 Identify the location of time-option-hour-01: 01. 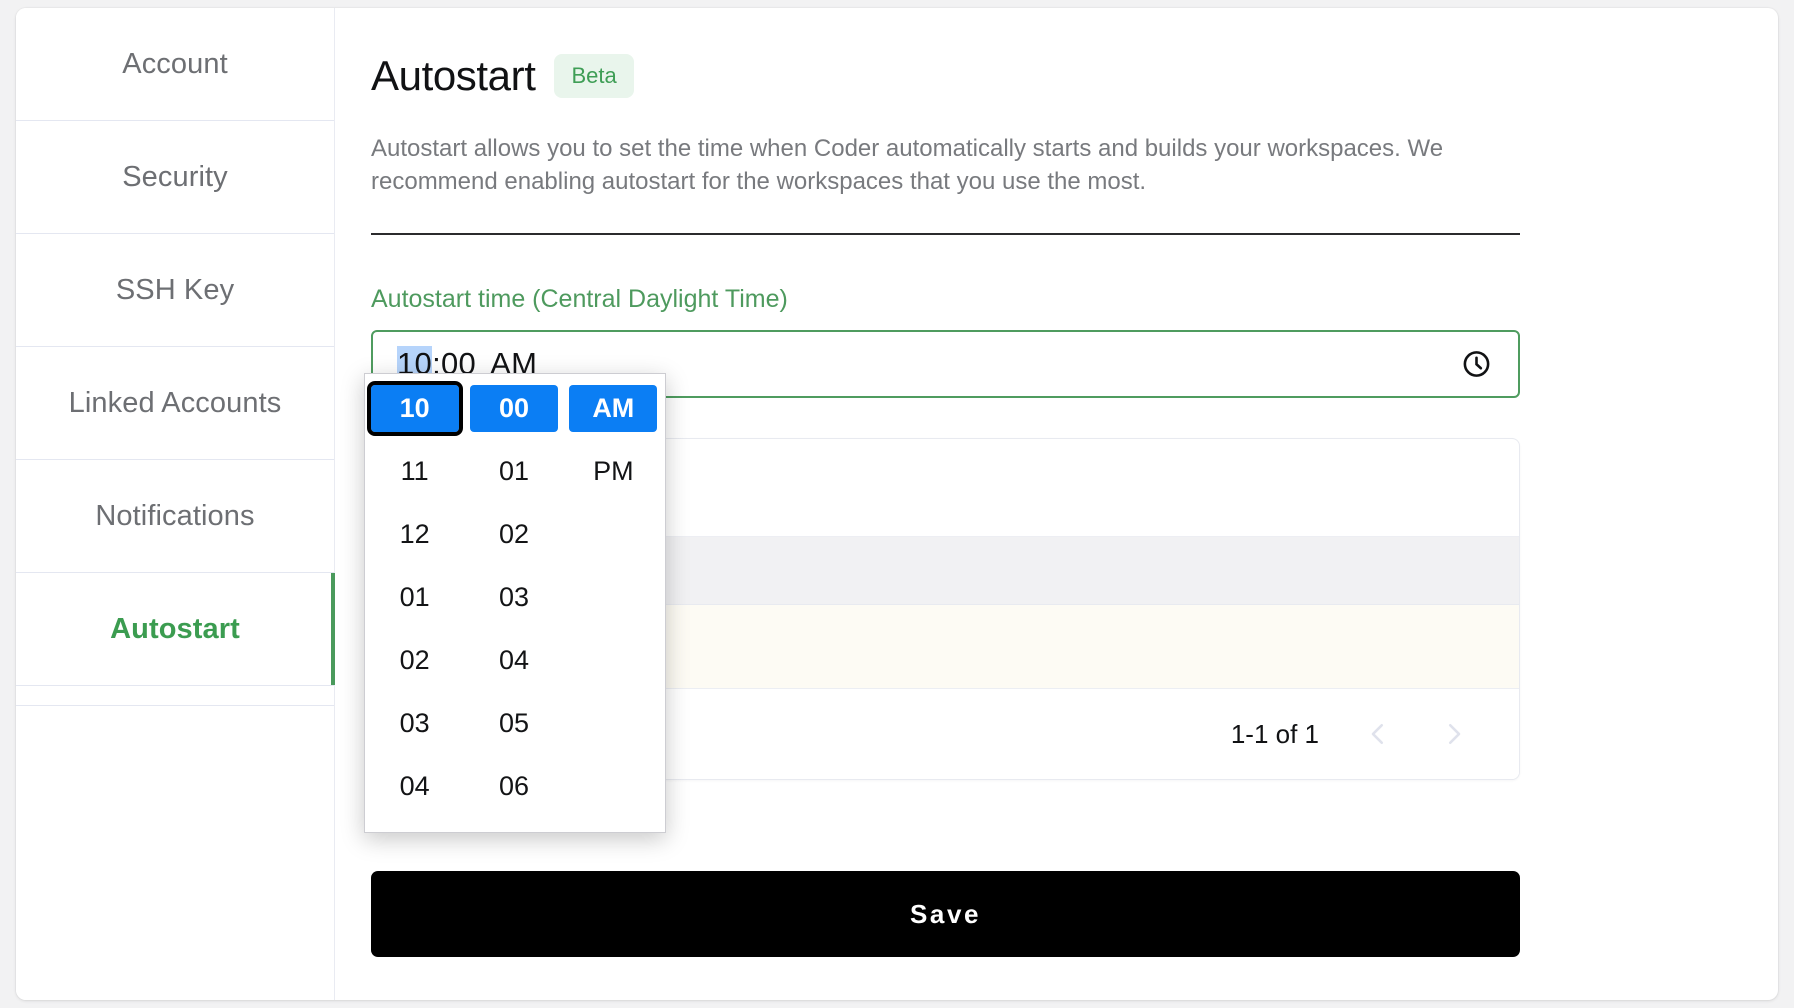
(415, 597).